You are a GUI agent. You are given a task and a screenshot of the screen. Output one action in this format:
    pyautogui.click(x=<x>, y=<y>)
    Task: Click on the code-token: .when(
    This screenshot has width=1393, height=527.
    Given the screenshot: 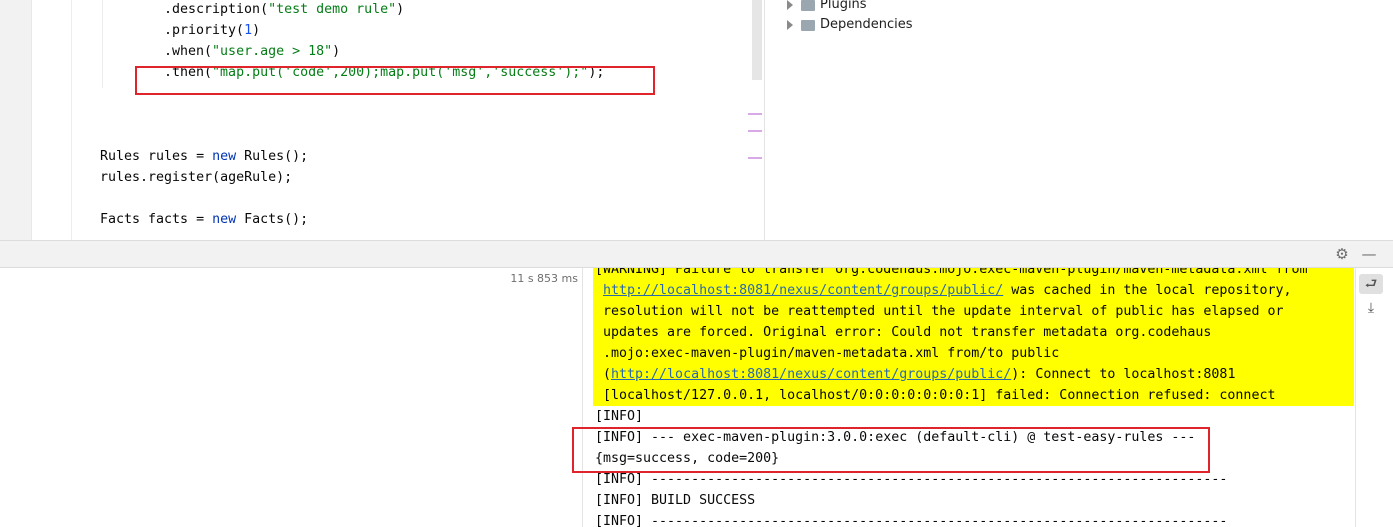 What is the action you would take?
    pyautogui.click(x=188, y=51)
    